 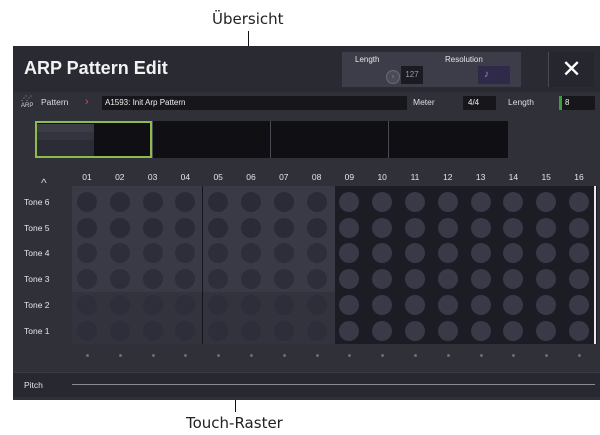 I want to click on scroll-up-icon: ^, so click(x=44, y=183).